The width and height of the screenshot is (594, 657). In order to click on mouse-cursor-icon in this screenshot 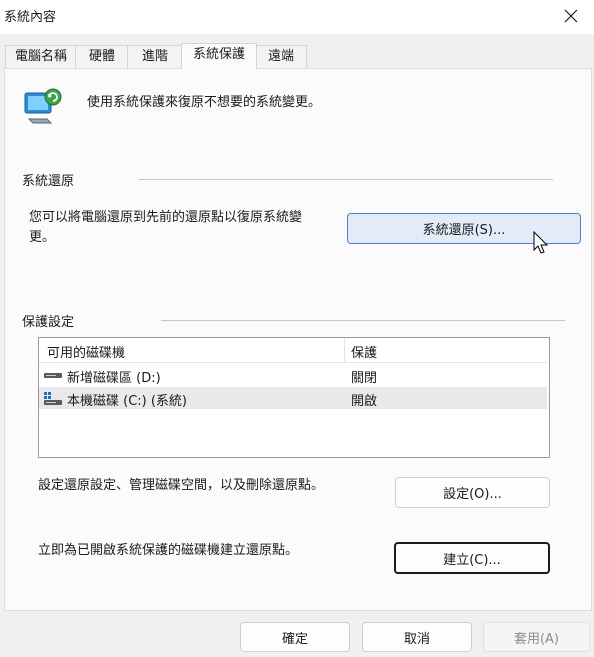, I will do `click(541, 242)`.